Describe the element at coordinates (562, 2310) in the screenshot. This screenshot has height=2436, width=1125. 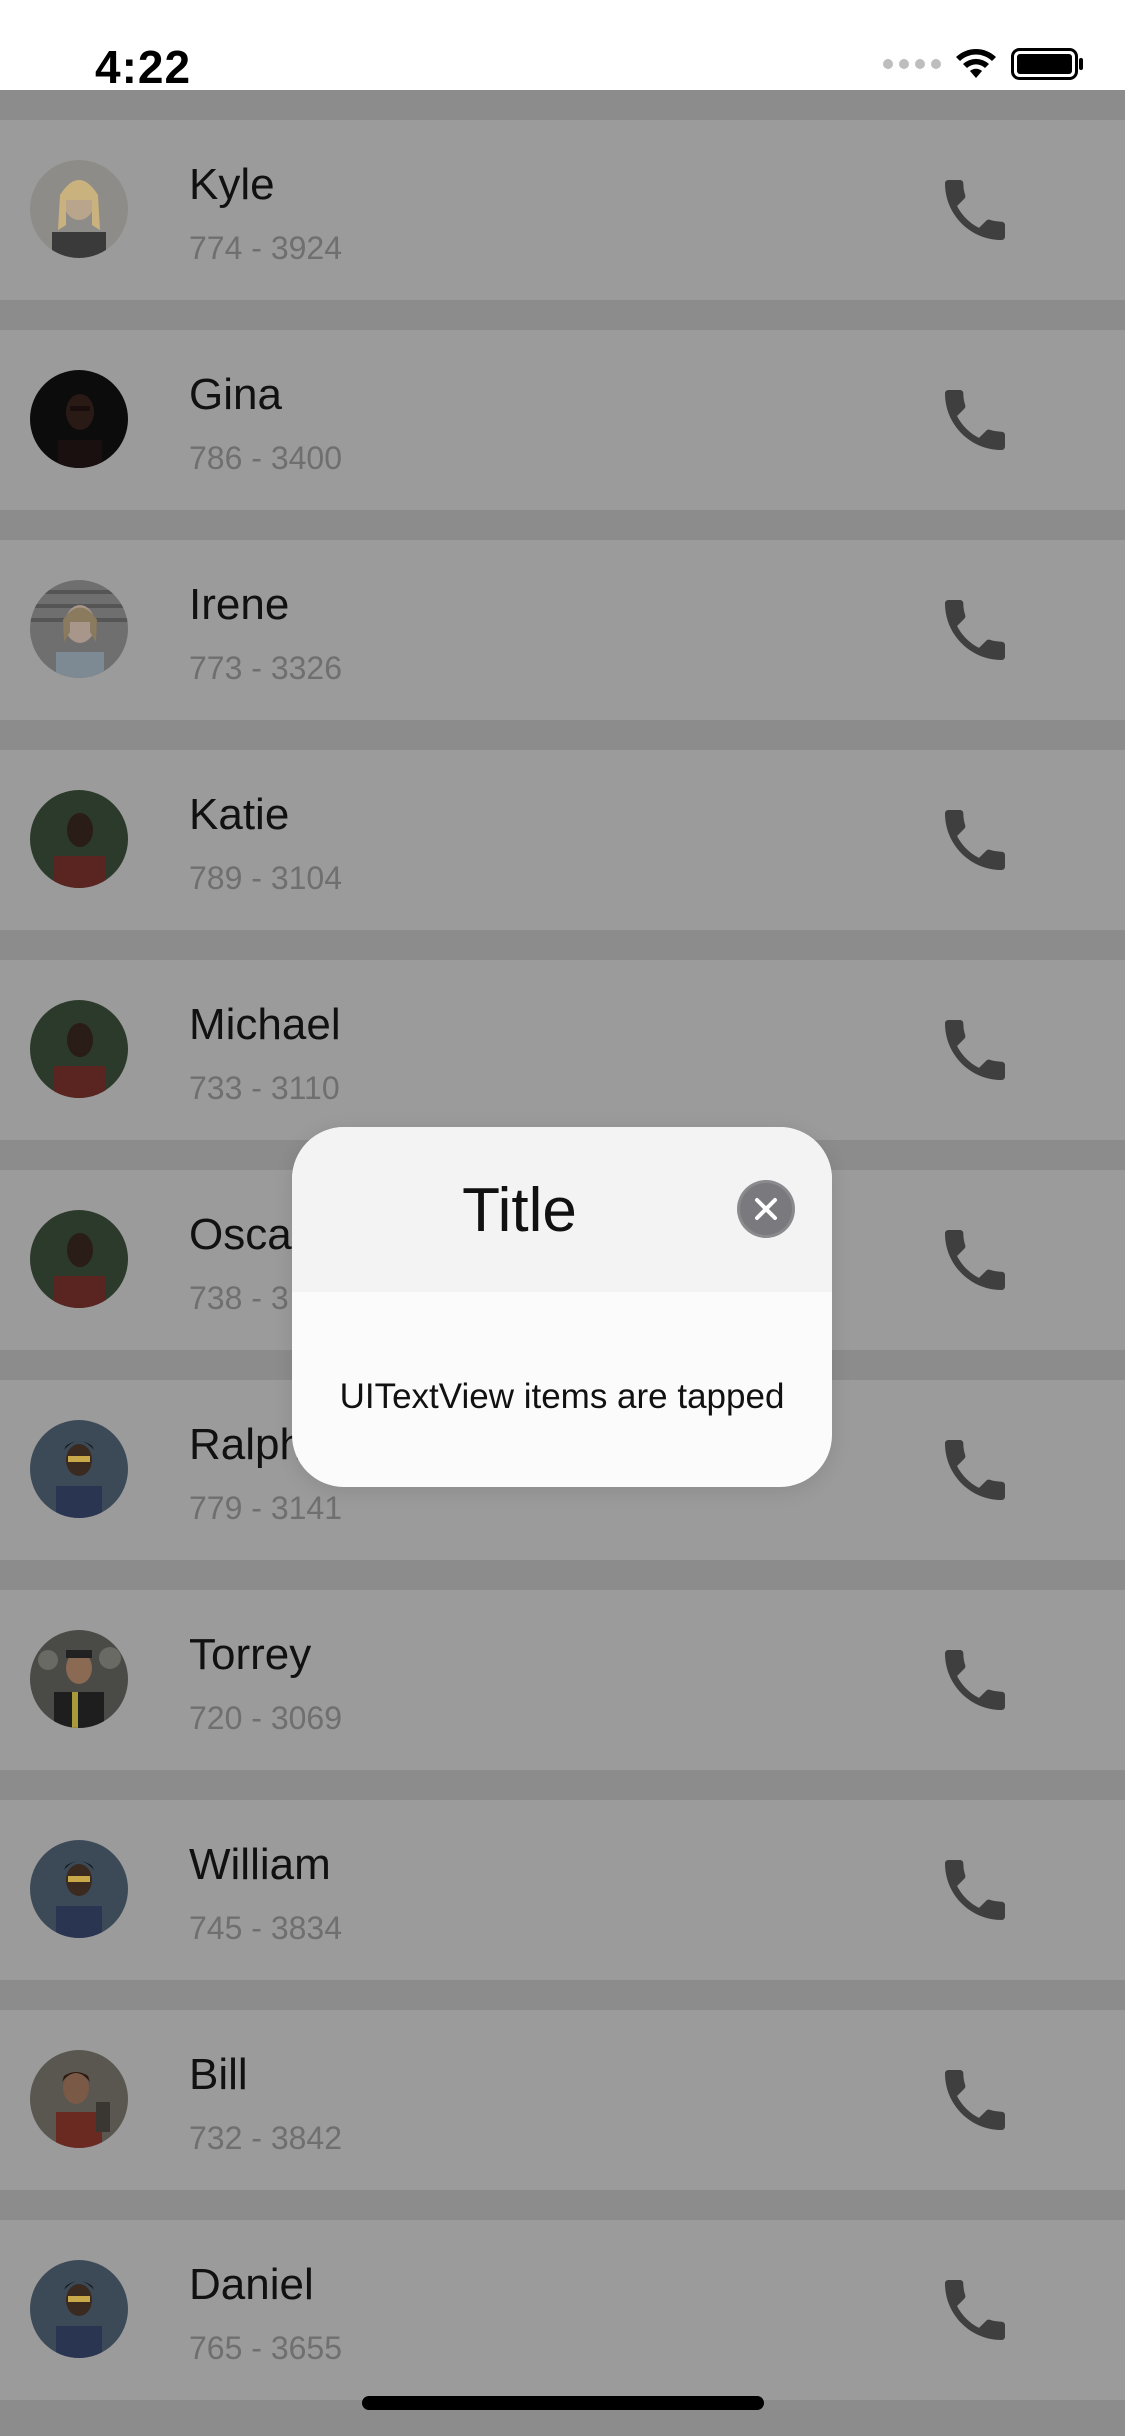
I see `contact-row-daniel: Daniel 765 - 3655` at that location.